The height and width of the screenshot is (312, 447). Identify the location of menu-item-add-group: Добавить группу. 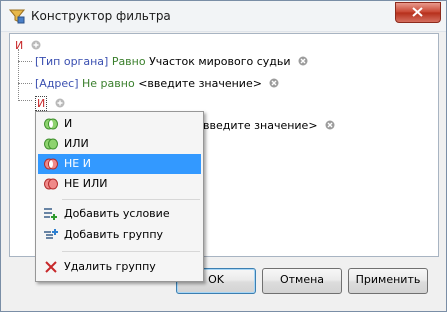
(119, 235).